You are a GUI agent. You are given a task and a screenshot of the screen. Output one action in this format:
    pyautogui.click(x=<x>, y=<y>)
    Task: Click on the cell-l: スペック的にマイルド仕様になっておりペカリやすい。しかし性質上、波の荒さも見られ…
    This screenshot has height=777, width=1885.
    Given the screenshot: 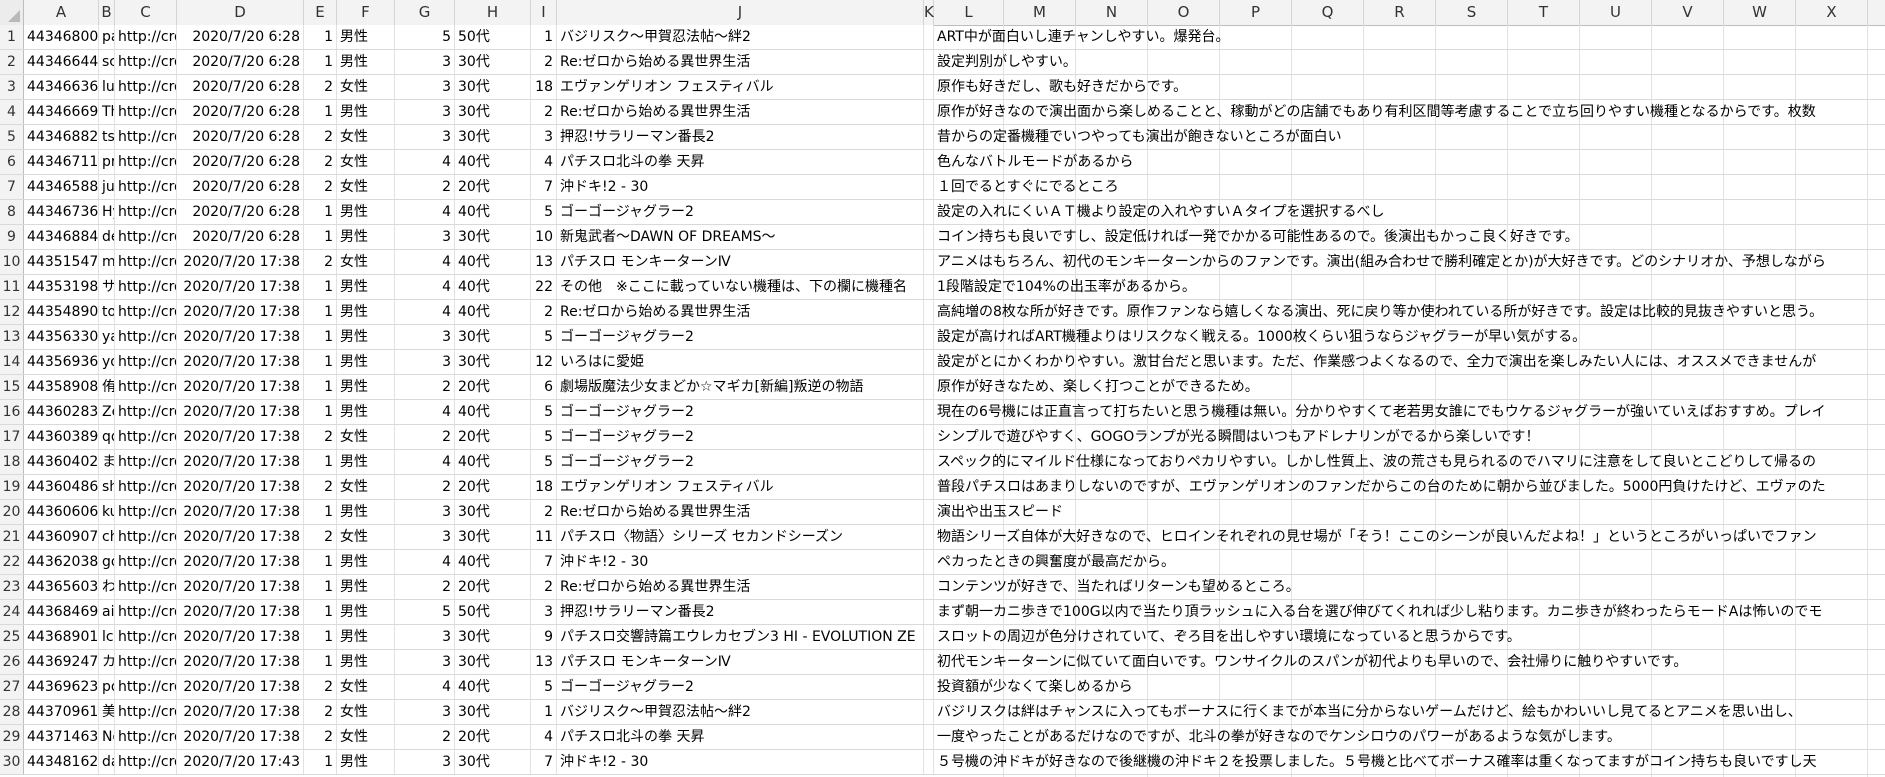 What is the action you would take?
    pyautogui.click(x=1409, y=462)
    